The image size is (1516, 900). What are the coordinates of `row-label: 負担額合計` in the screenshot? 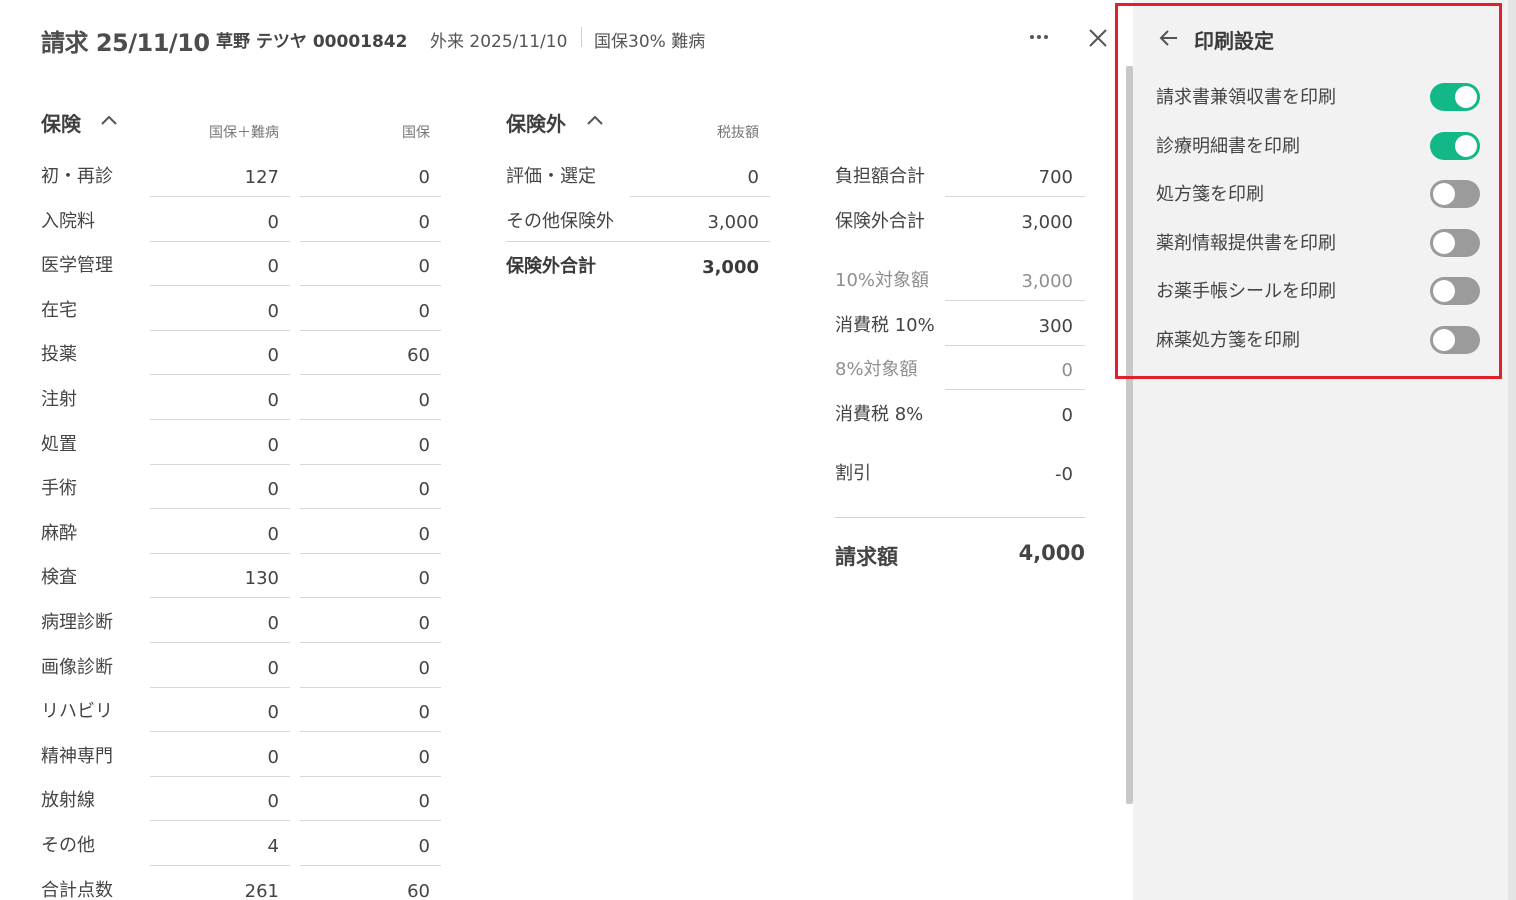 It's located at (880, 176).